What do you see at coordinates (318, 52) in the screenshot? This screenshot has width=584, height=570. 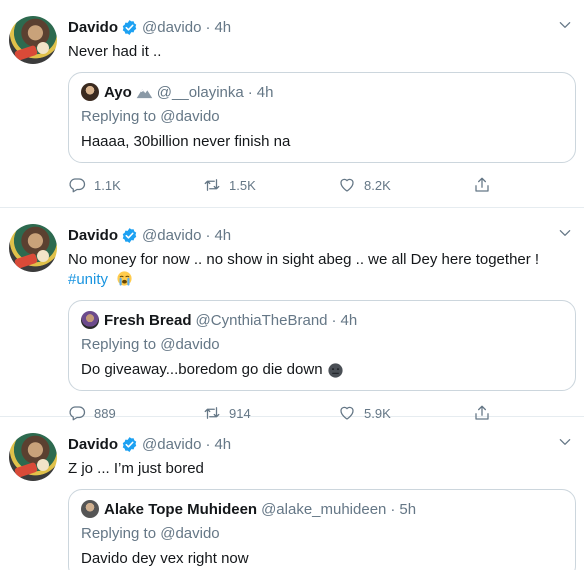 I see `tweet-text: Never had it ..` at bounding box center [318, 52].